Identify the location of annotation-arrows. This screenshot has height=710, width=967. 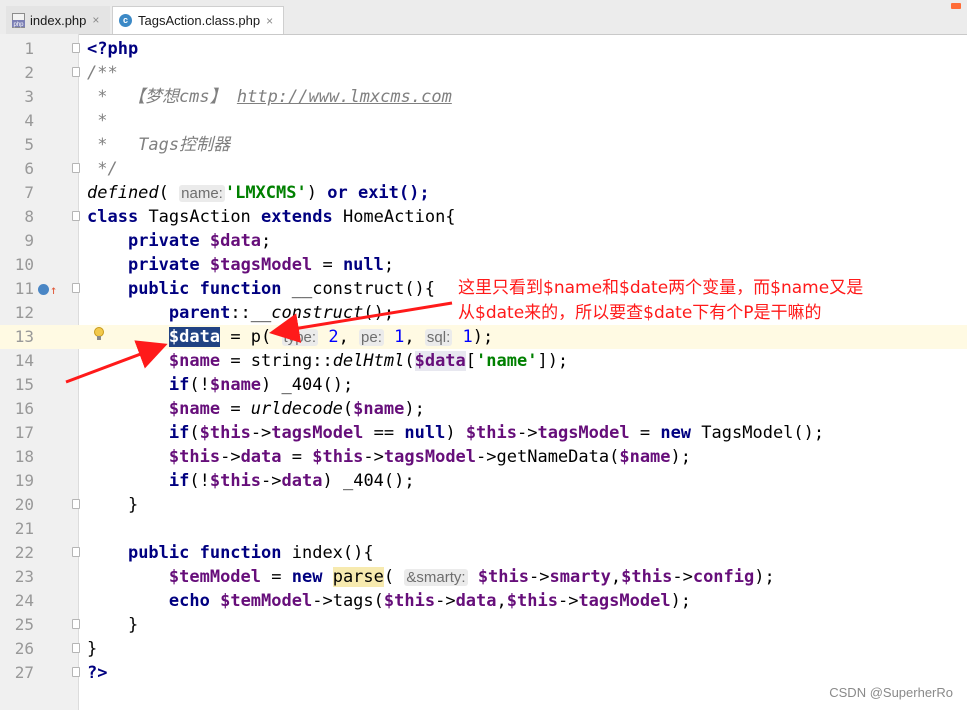
(259, 342).